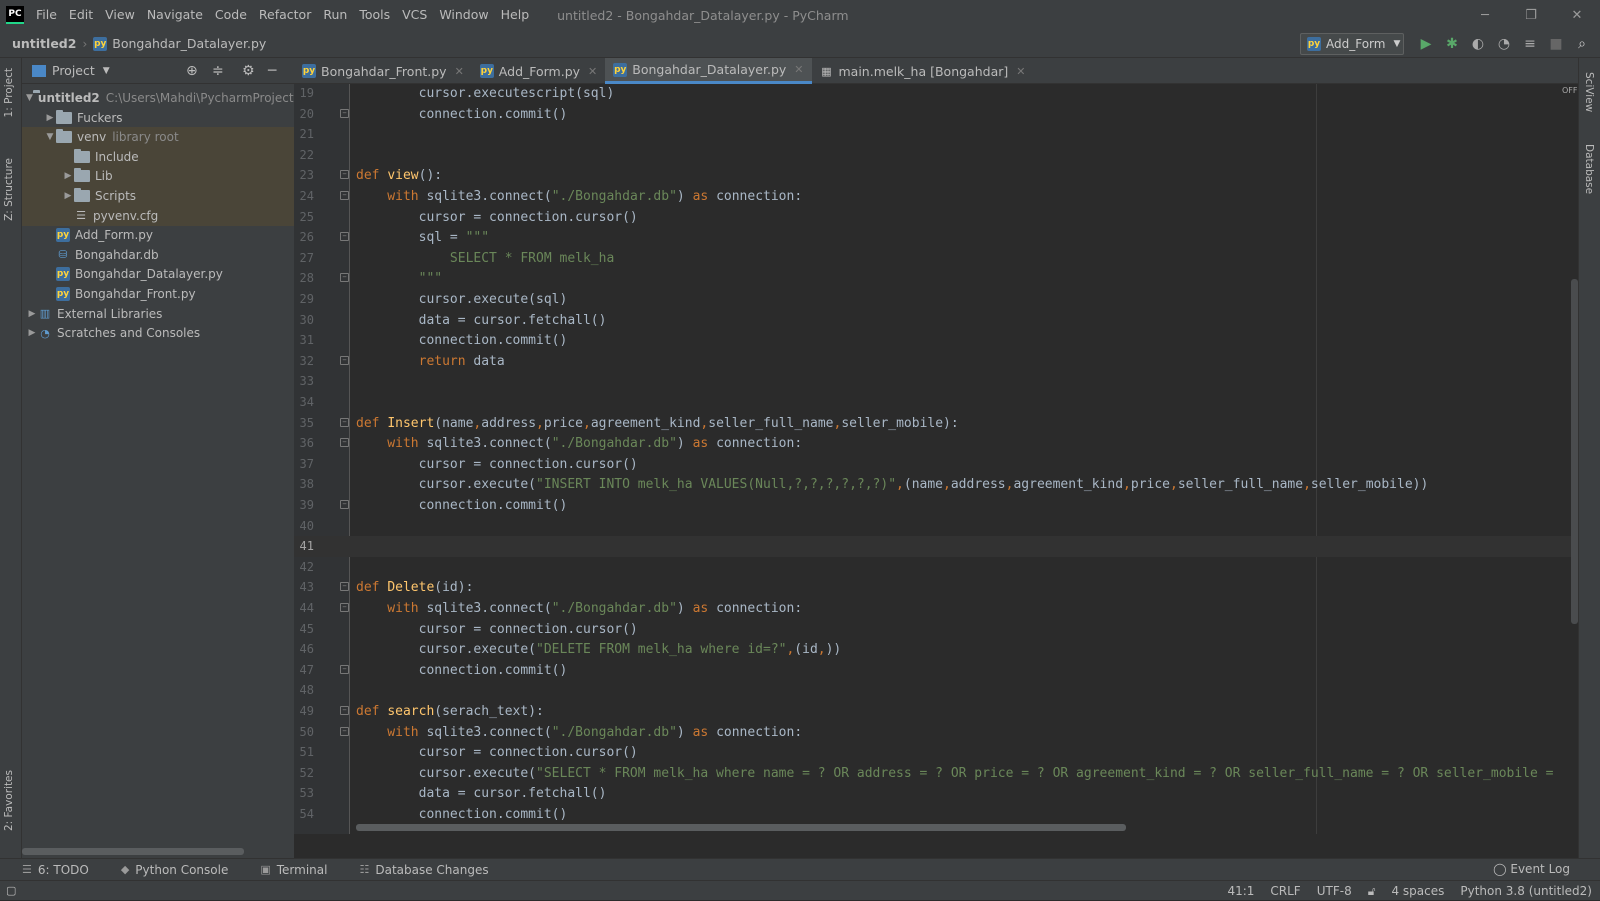 The width and height of the screenshot is (1600, 901). What do you see at coordinates (81, 15) in the screenshot?
I see `menu-edit: Edit` at bounding box center [81, 15].